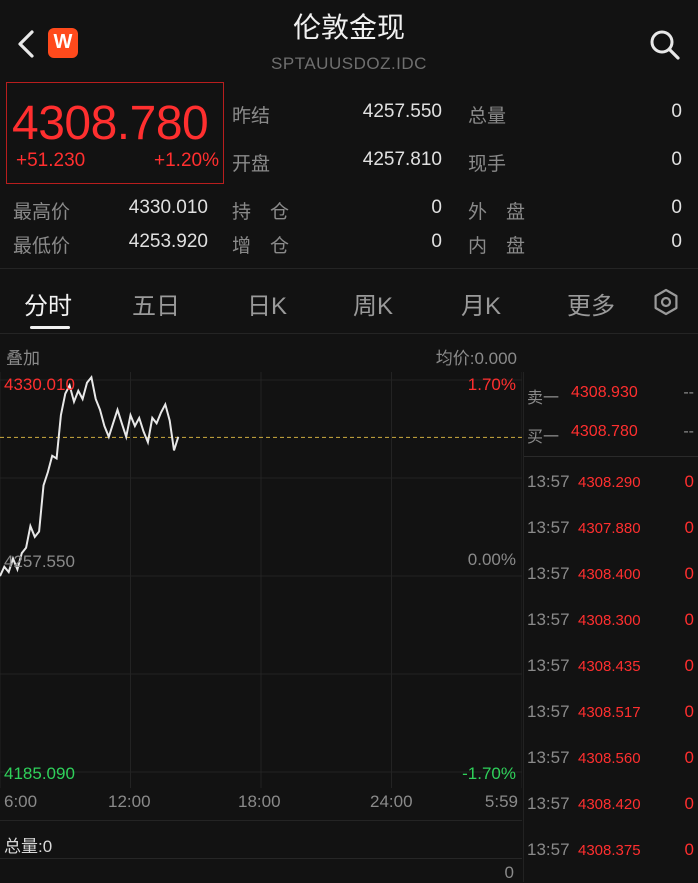 The width and height of the screenshot is (698, 883). What do you see at coordinates (666, 302) in the screenshot?
I see `settings-icon` at bounding box center [666, 302].